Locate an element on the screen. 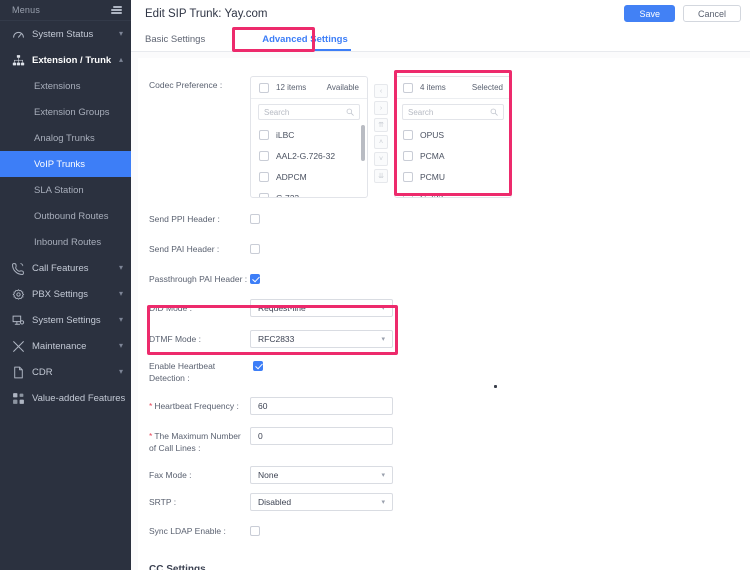 Image resolution: width=750 pixels, height=570 pixels. list-item: PCMA is located at coordinates (453, 155).